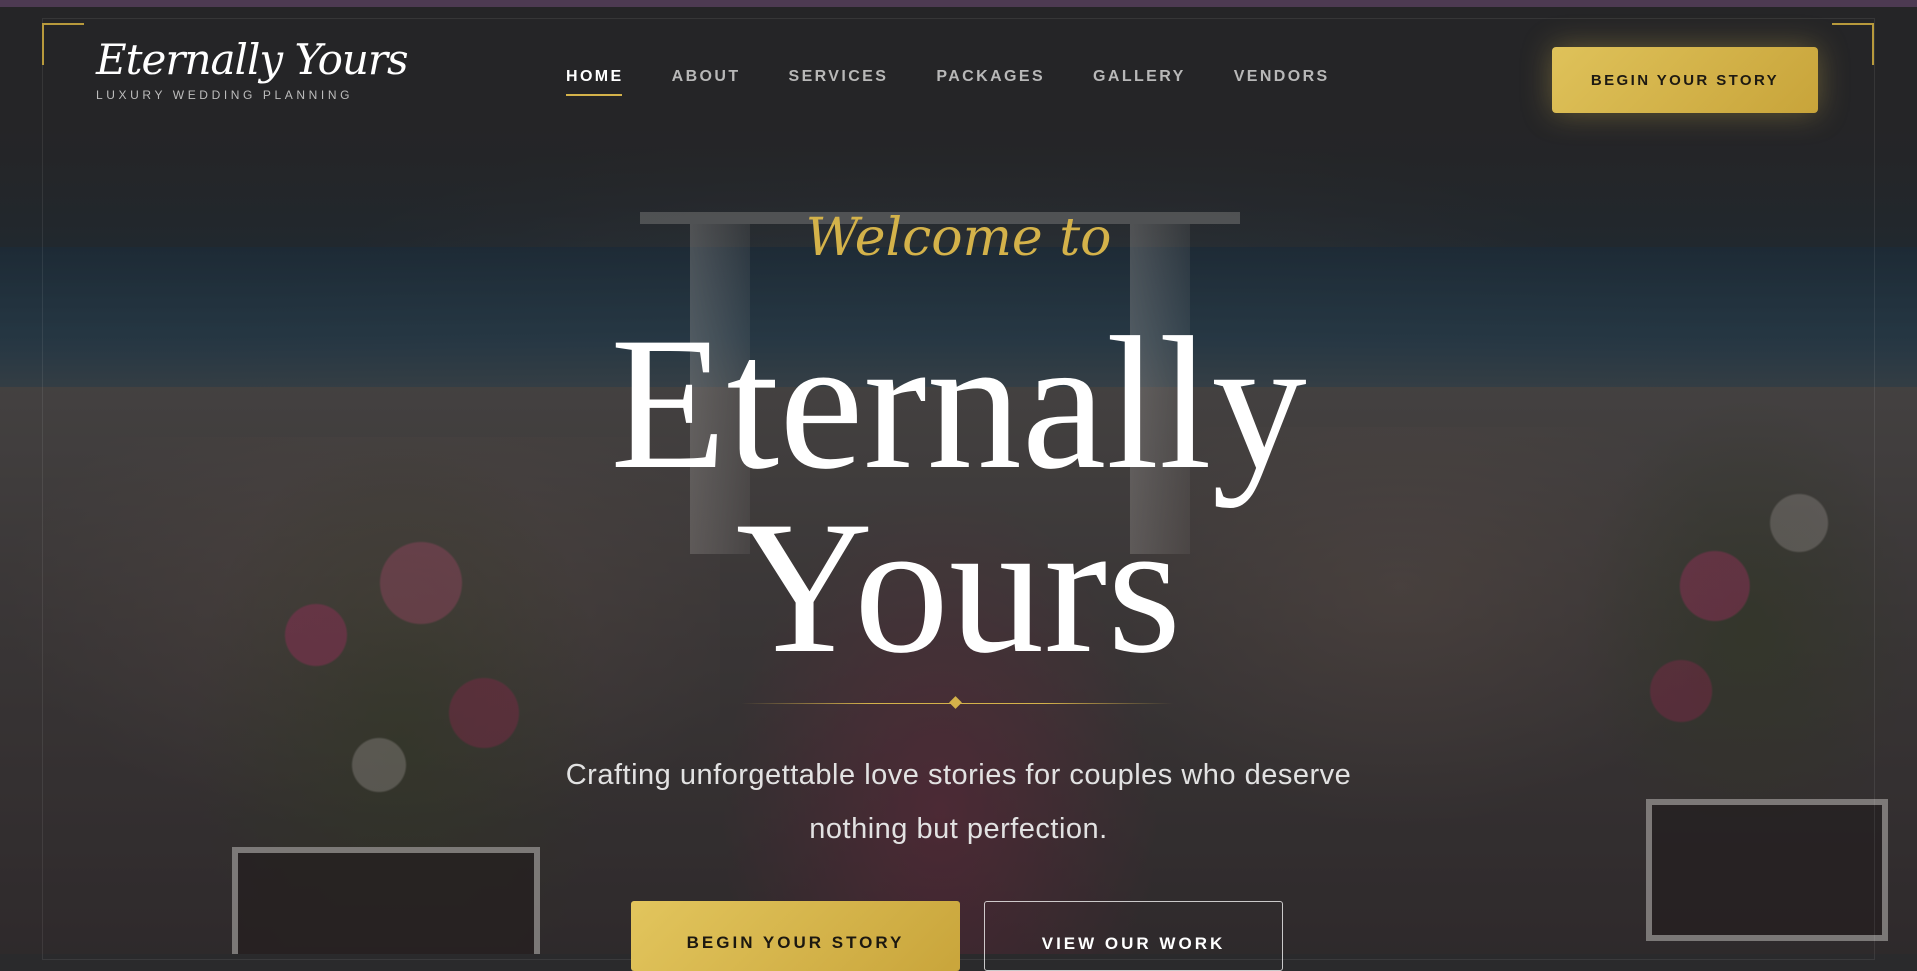 Image resolution: width=1917 pixels, height=971 pixels. What do you see at coordinates (1133, 936) in the screenshot?
I see `view-our-work-button: VIEW OUR WORK` at bounding box center [1133, 936].